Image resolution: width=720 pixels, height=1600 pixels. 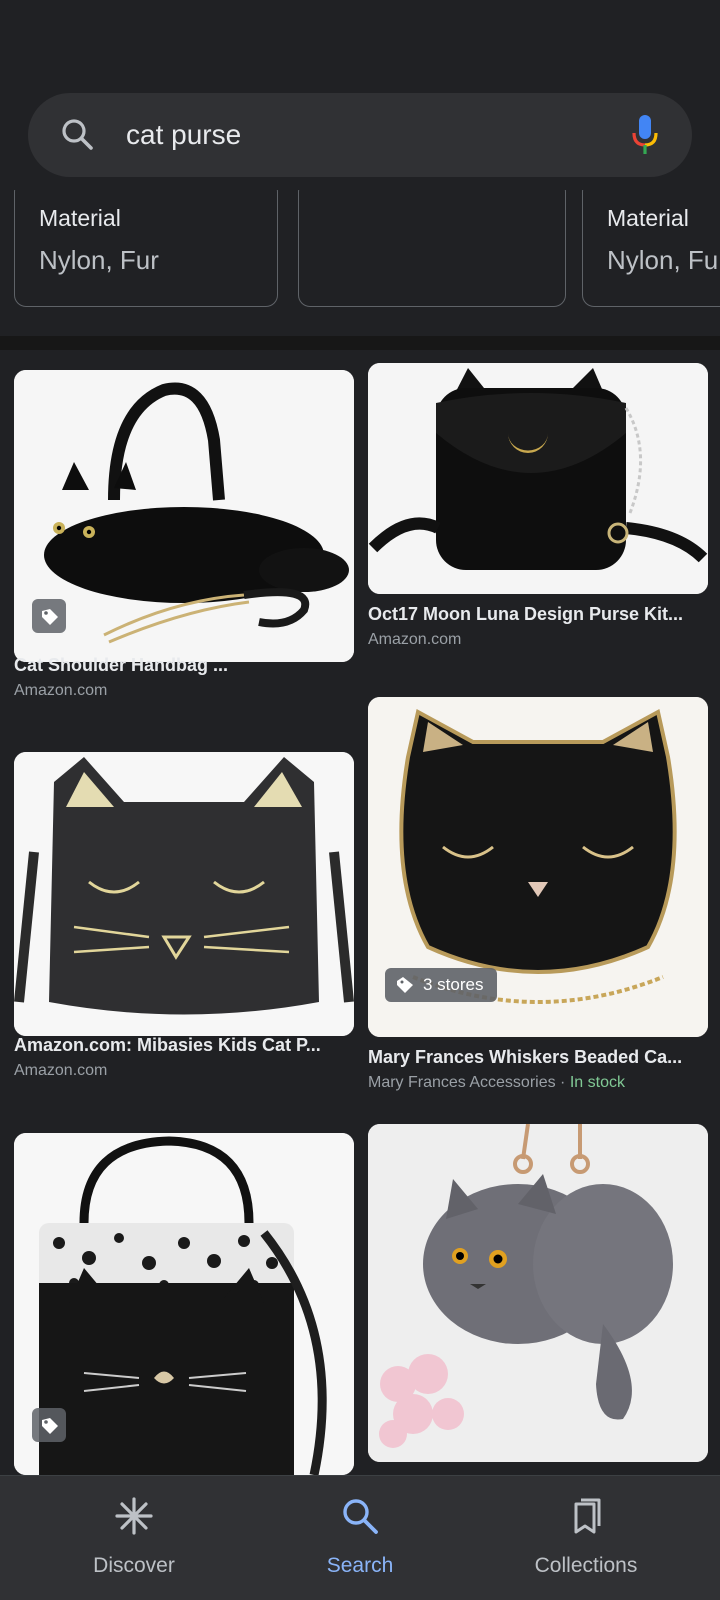 I want to click on nav-label: Collections, so click(x=586, y=1565).